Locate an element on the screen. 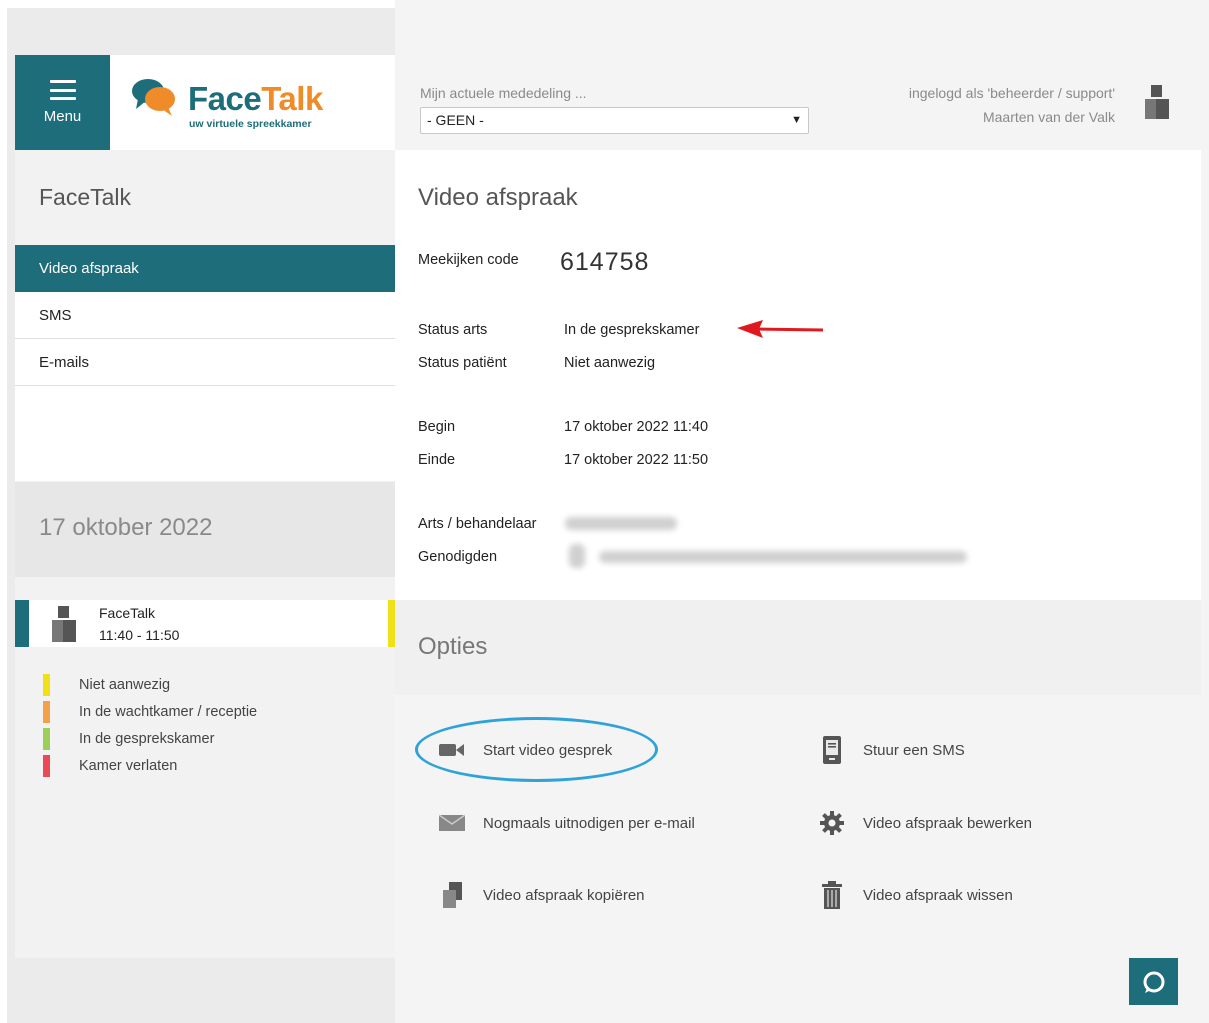 The width and height of the screenshot is (1209, 1023). appointment-title: FaceTalk is located at coordinates (127, 613).